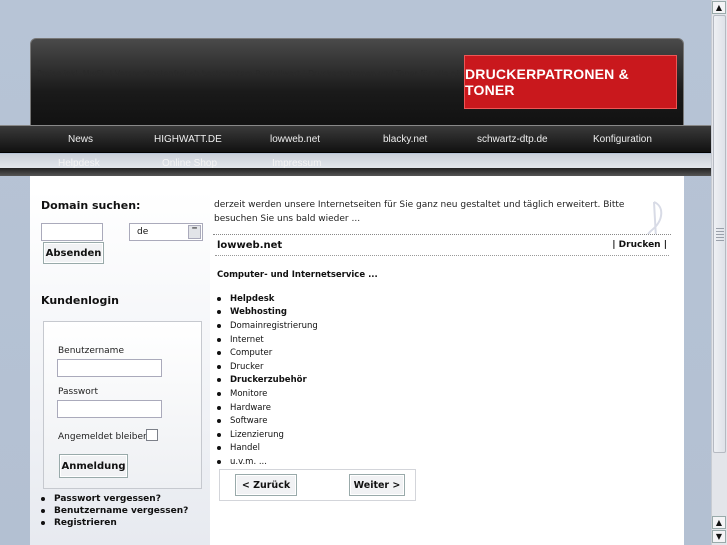  What do you see at coordinates (267, 367) in the screenshot?
I see `list-item: Drucker` at bounding box center [267, 367].